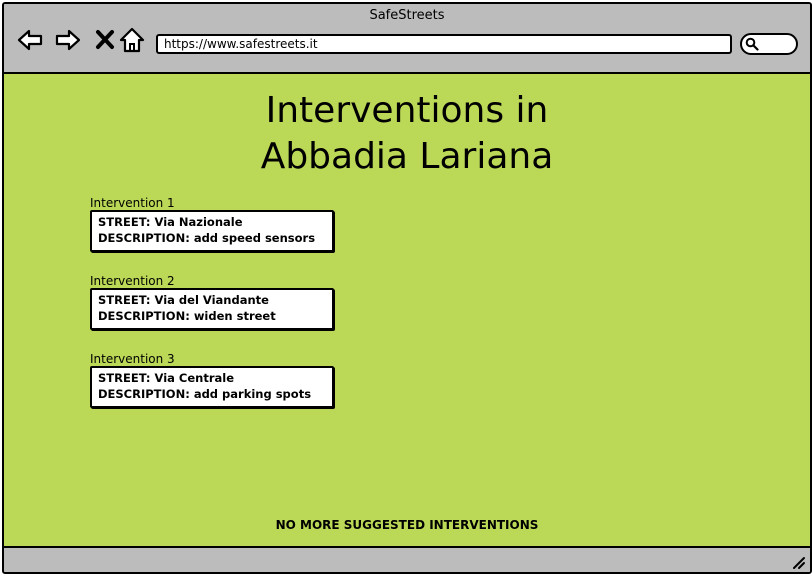  I want to click on no-more-interventions-note: NO MORE SUGGESTED INTERVENTIONS, so click(407, 525).